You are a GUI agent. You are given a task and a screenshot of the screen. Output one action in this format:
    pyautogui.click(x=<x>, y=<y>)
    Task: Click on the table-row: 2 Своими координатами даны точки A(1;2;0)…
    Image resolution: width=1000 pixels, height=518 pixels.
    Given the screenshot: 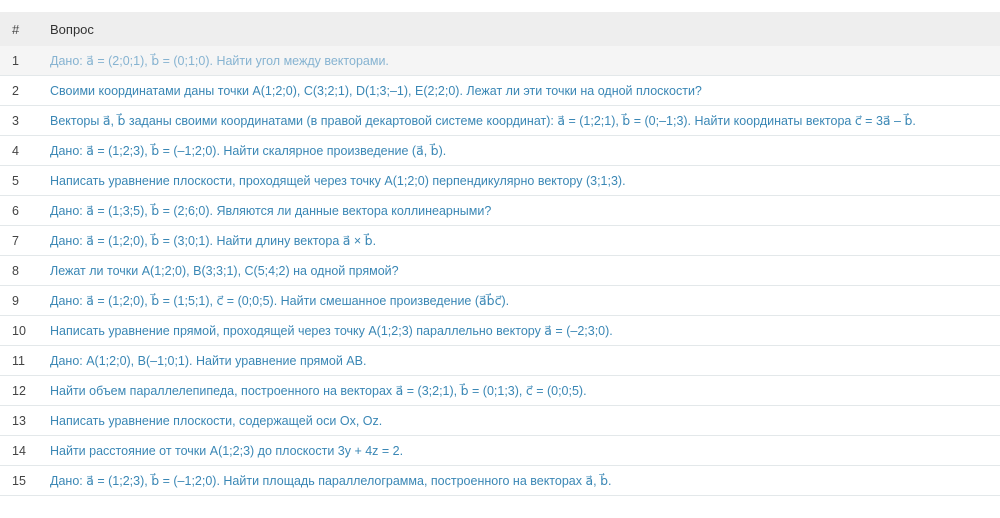 What is the action you would take?
    pyautogui.click(x=500, y=91)
    